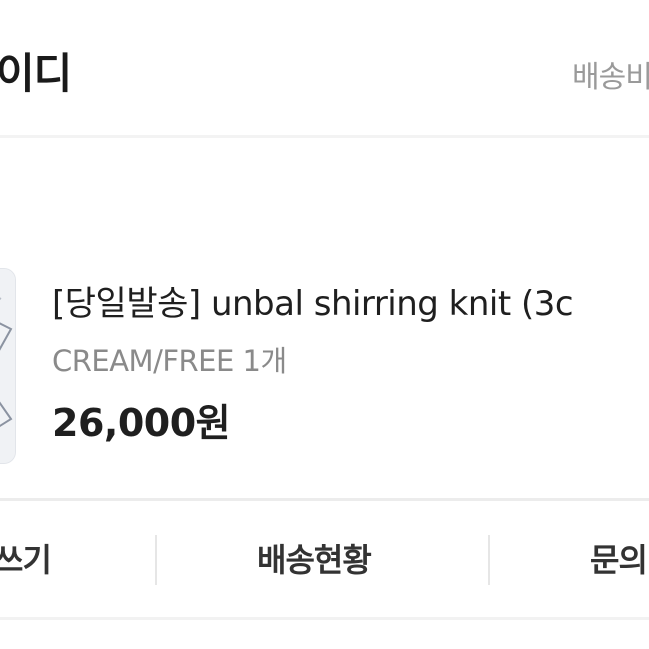 The image size is (649, 649). Describe the element at coordinates (619, 558) in the screenshot. I see `inquiry-button: 문의` at that location.